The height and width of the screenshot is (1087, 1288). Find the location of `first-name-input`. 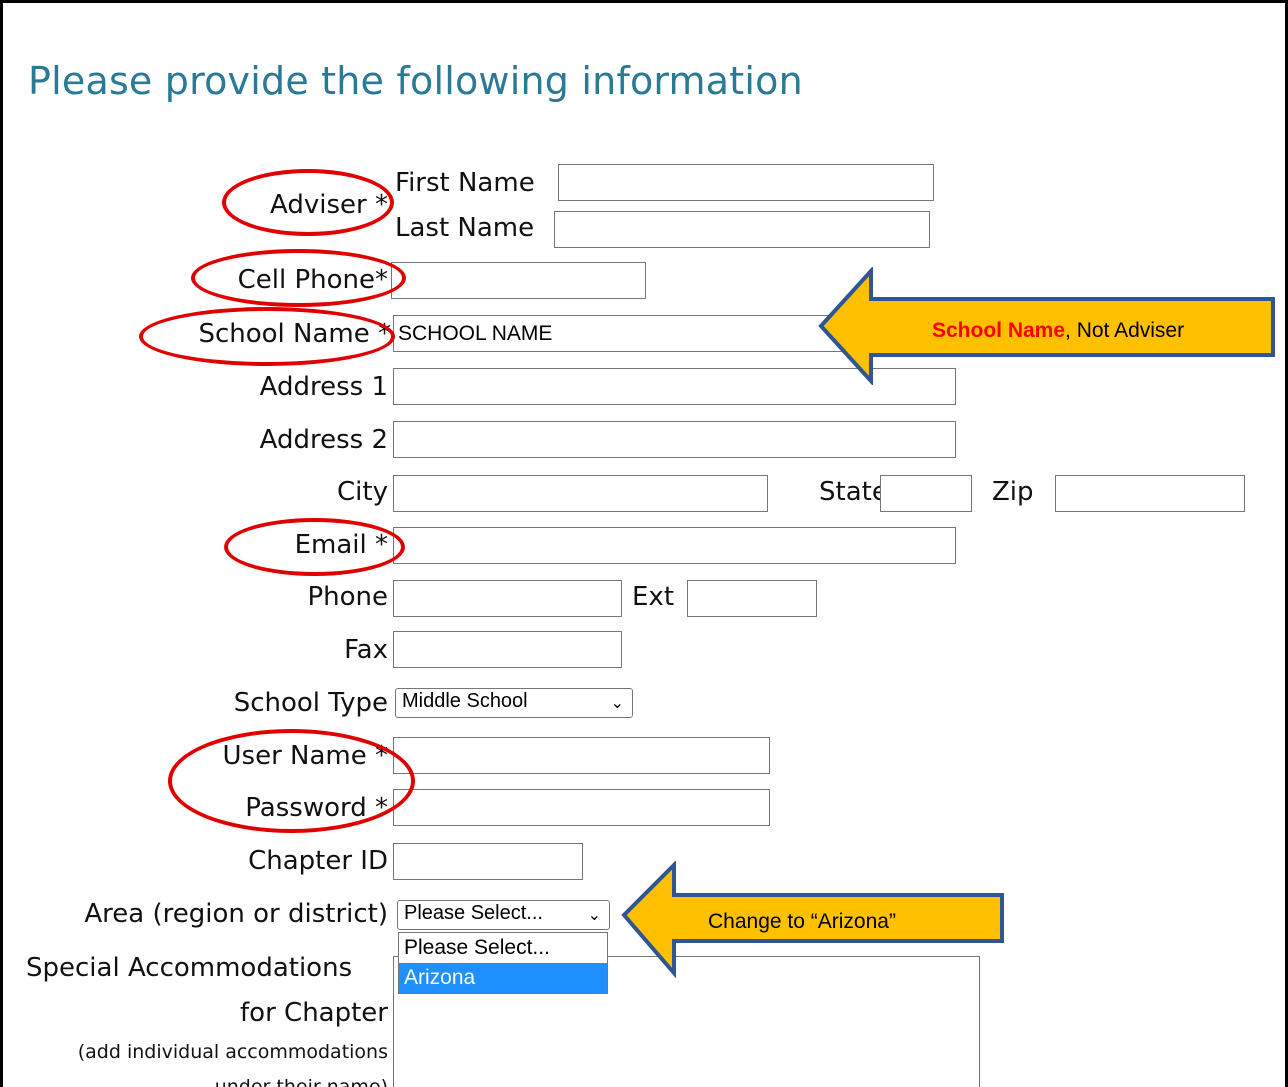

first-name-input is located at coordinates (746, 182).